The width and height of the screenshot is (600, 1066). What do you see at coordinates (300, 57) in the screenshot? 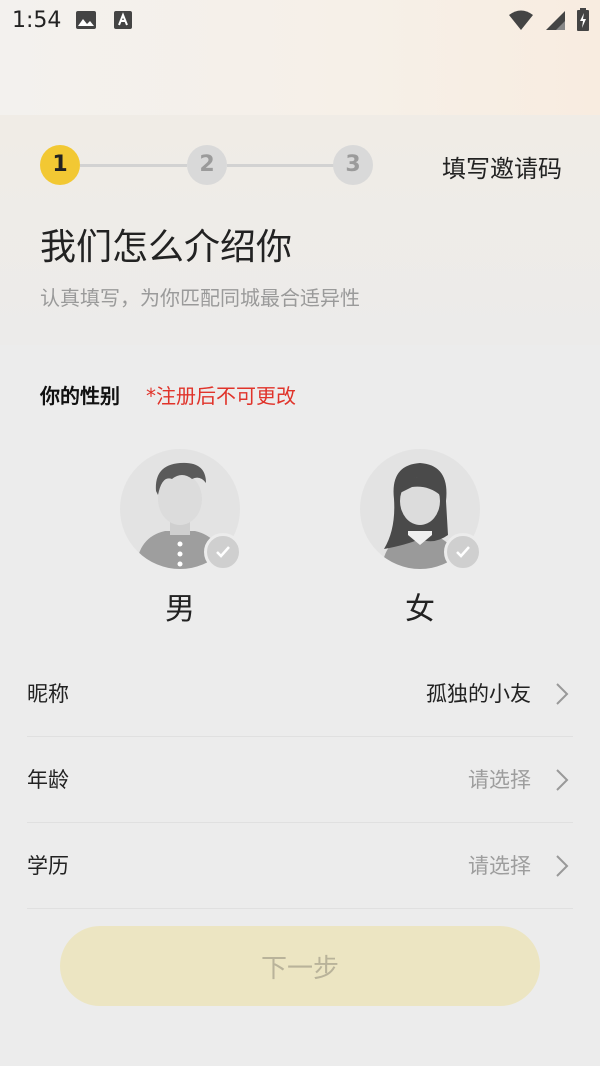
I see `status-bar: 1:54` at bounding box center [300, 57].